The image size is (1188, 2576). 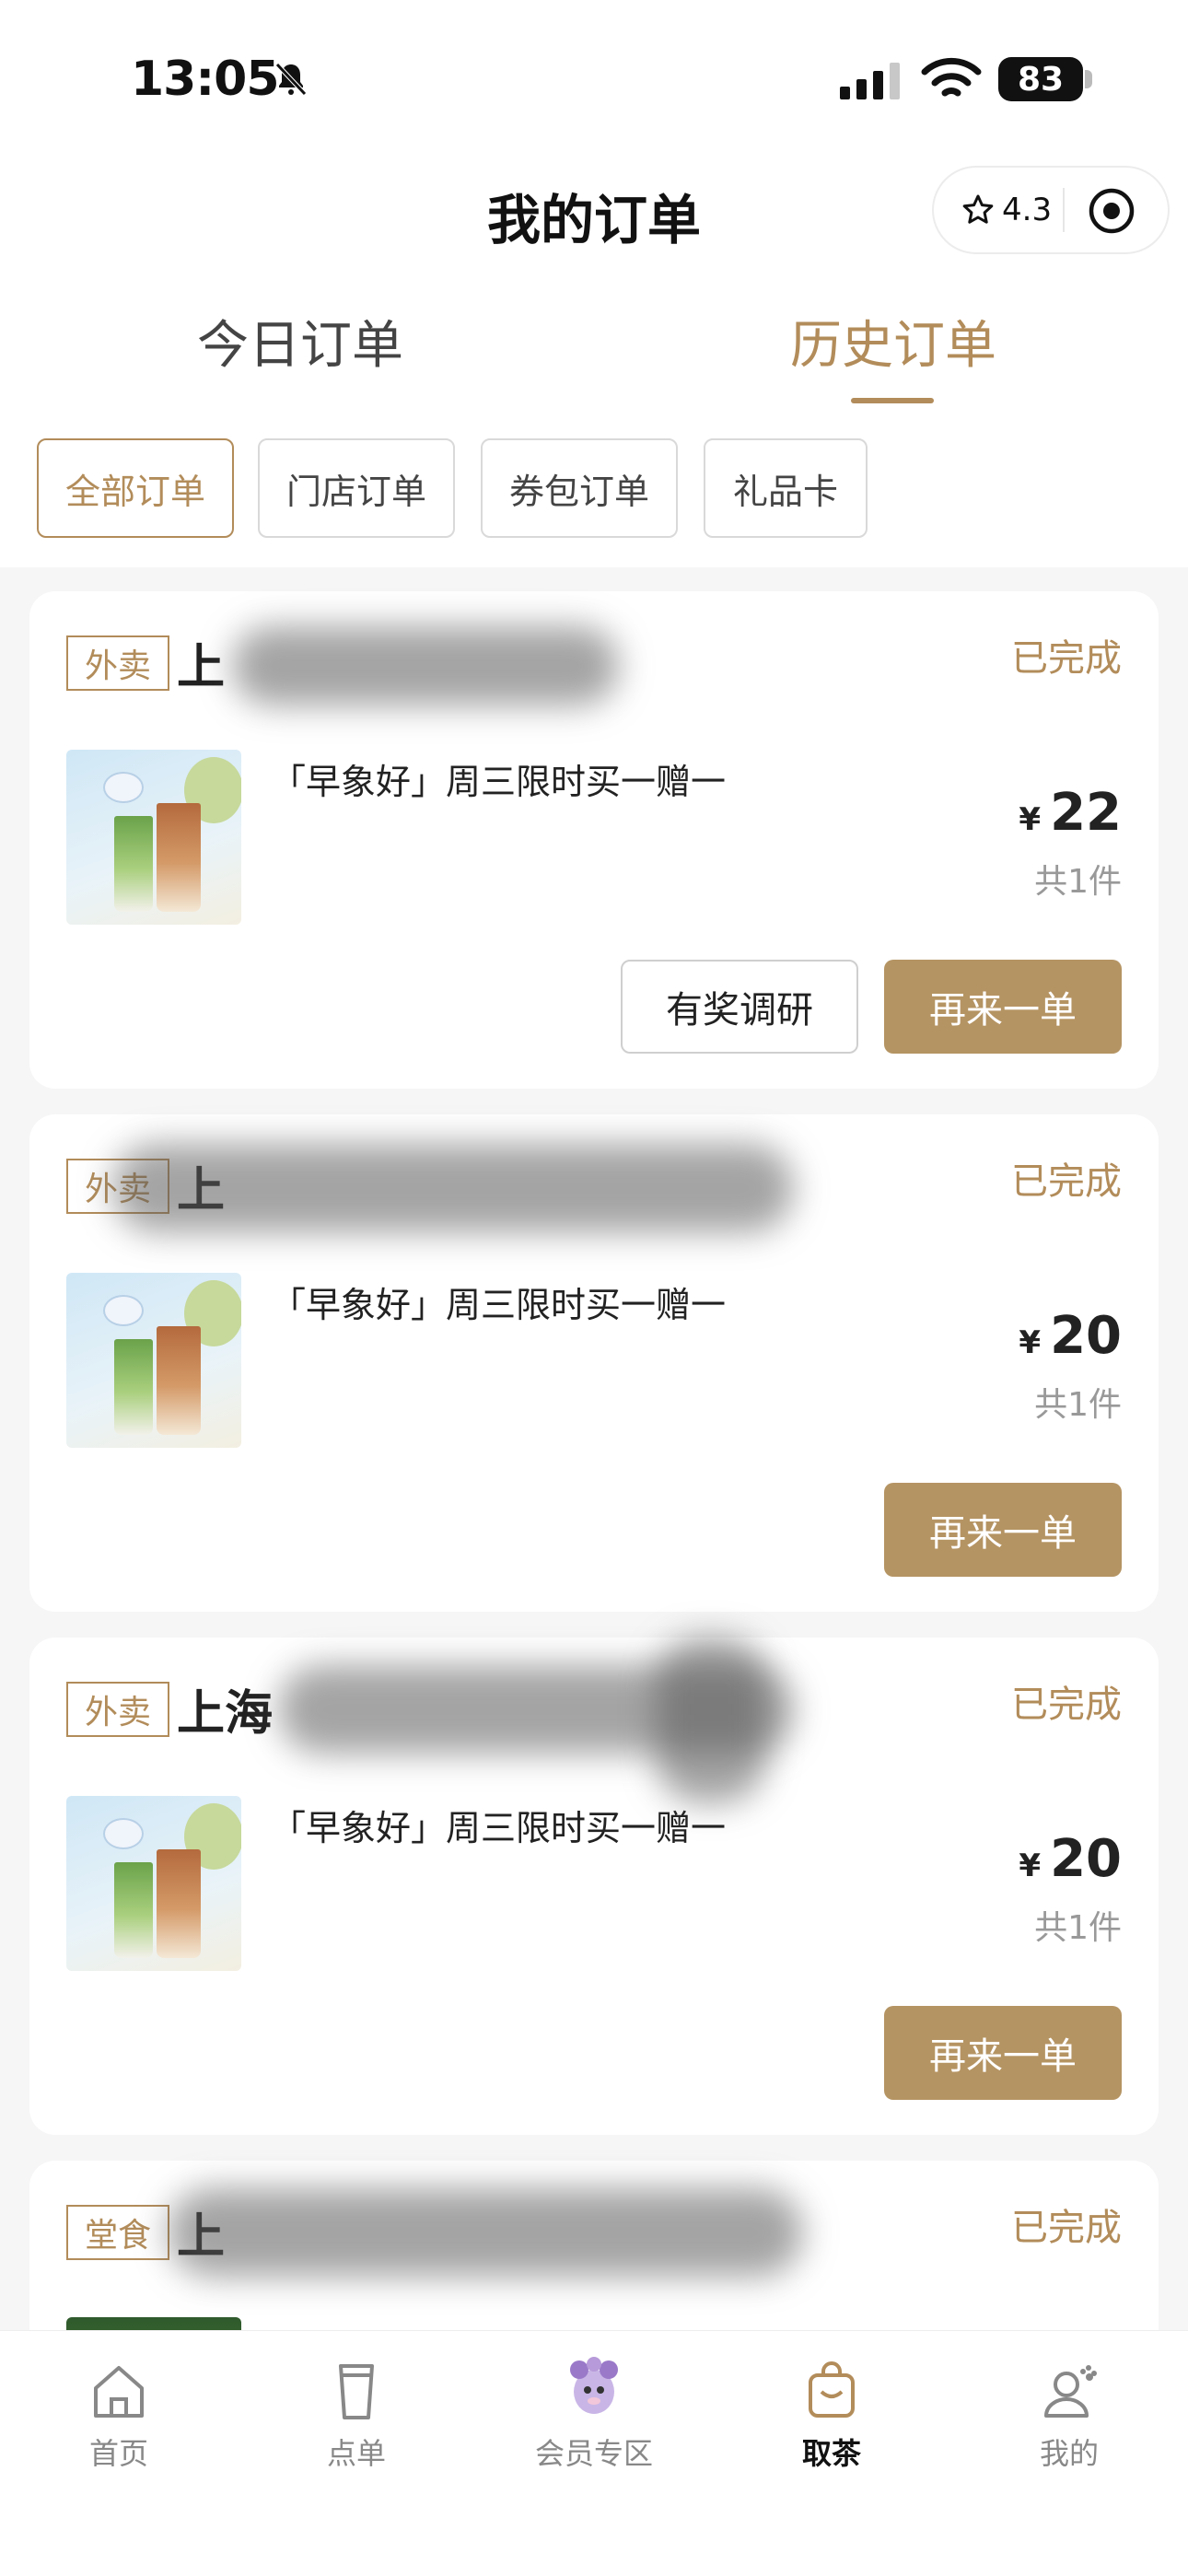 I want to click on battery-level: 83, so click(x=1041, y=79).